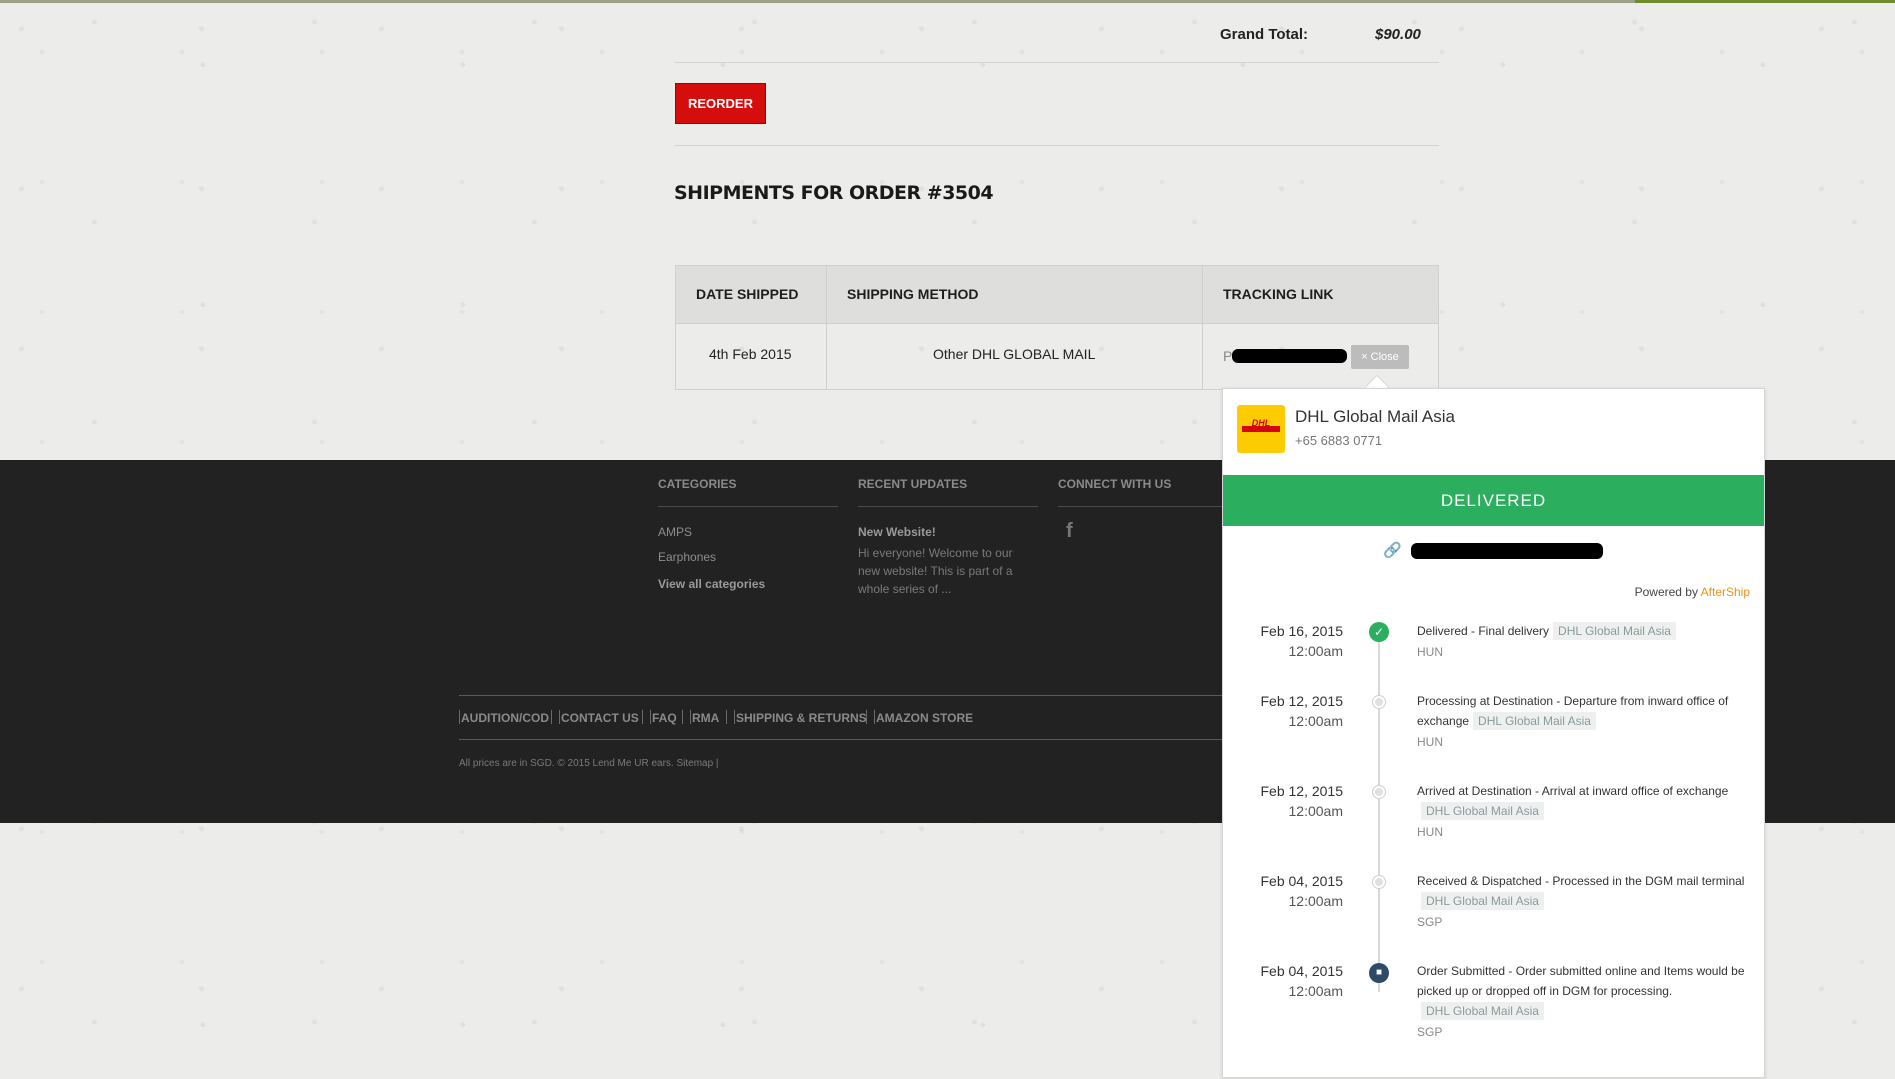 This screenshot has width=1895, height=1079. What do you see at coordinates (913, 484) in the screenshot?
I see `footer-recent-updates-heading: RECENT UPDATES` at bounding box center [913, 484].